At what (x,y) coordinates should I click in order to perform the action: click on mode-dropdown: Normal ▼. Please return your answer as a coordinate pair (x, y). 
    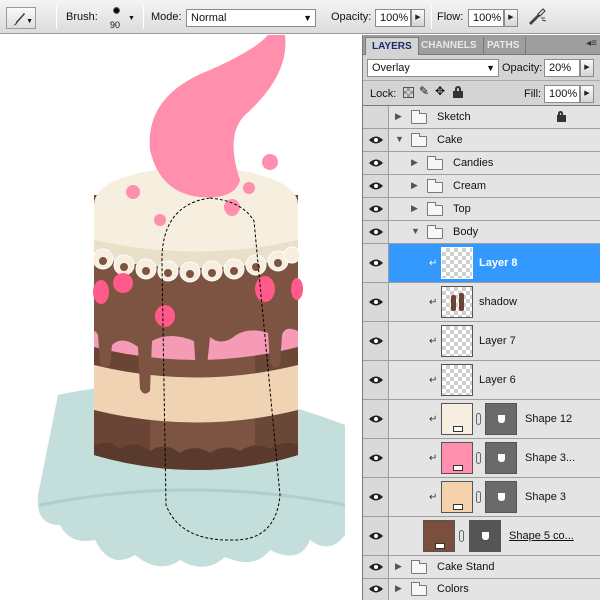
    Looking at the image, I should click on (251, 18).